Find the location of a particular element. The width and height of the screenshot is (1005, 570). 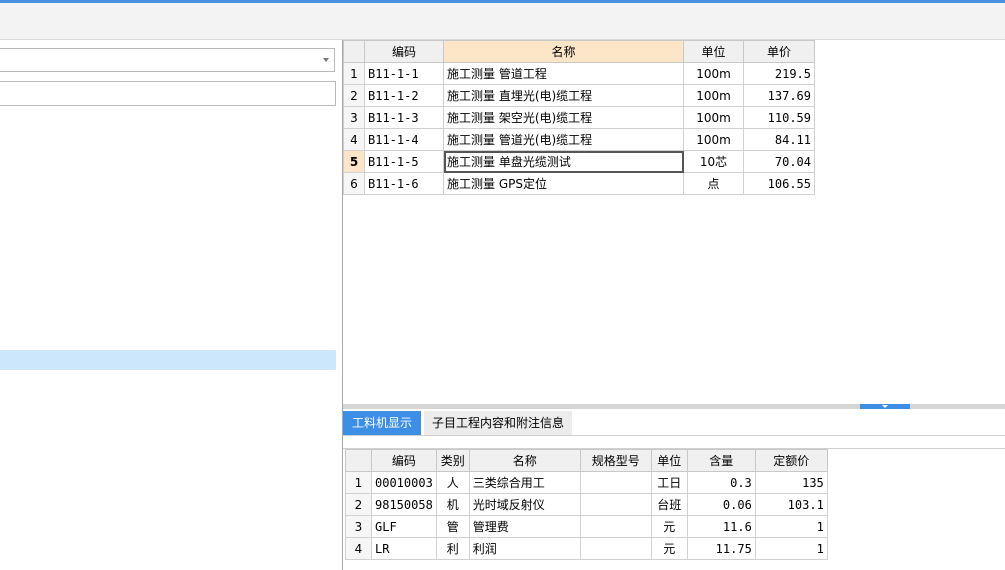

header-spec: 规格型号 is located at coordinates (615, 460).